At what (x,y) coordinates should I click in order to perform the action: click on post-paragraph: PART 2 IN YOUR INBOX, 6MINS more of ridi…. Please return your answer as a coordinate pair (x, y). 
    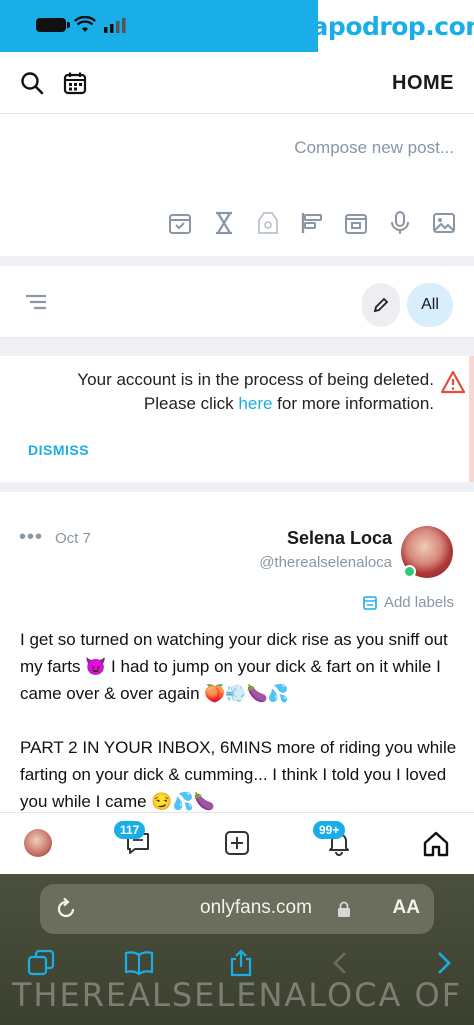
    Looking at the image, I should click on (238, 774).